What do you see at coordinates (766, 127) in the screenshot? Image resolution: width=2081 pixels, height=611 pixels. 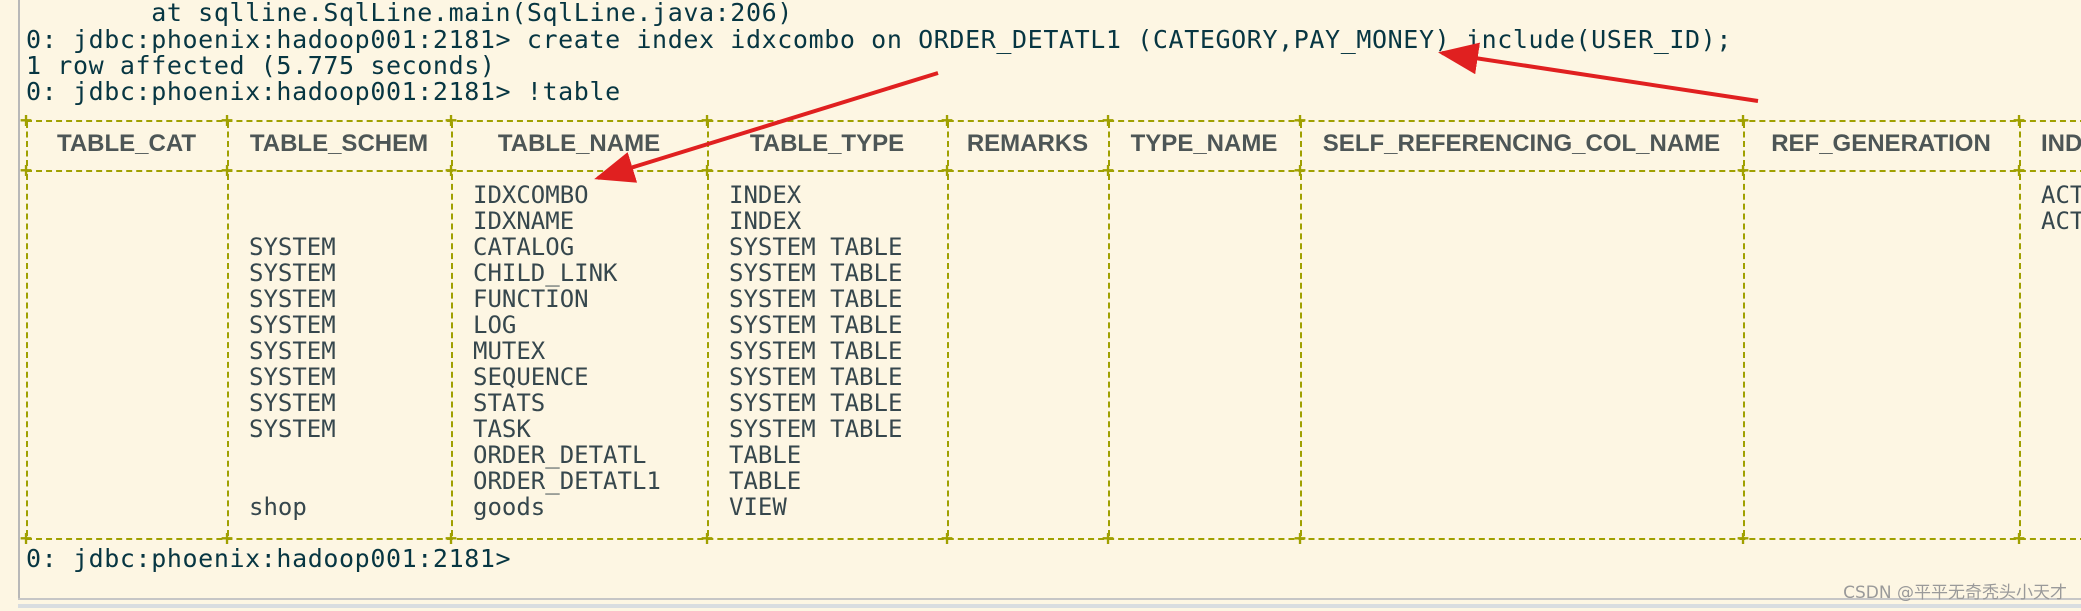 I see `arrow-to-idxcombo` at bounding box center [766, 127].